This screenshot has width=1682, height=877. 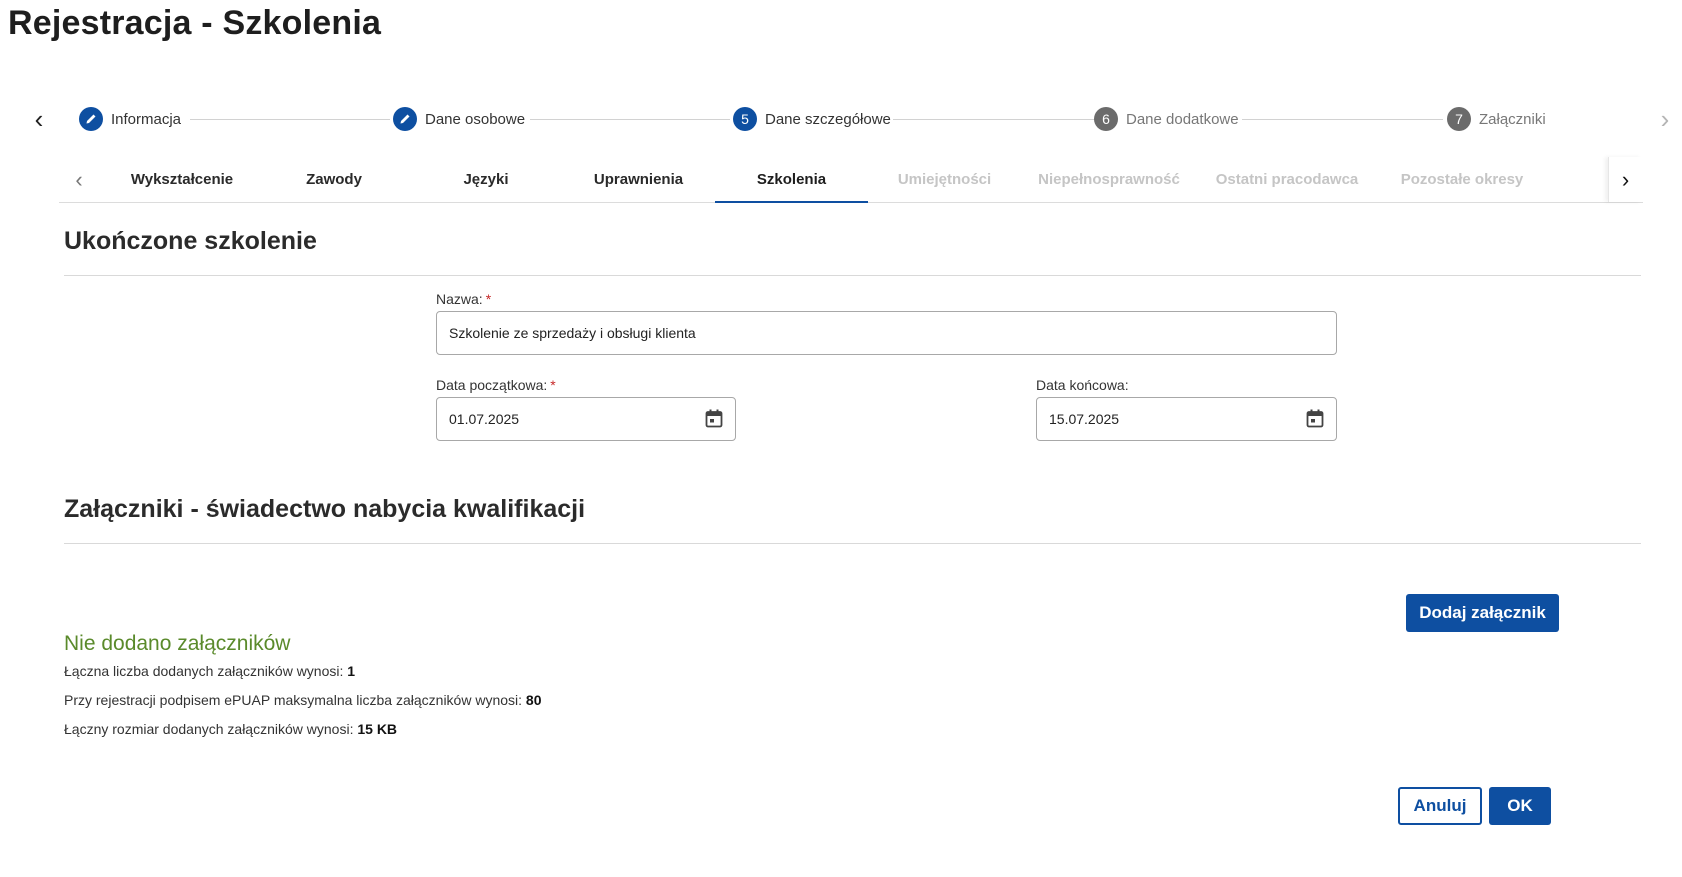 I want to click on step-label: Załączniki, so click(x=1512, y=119).